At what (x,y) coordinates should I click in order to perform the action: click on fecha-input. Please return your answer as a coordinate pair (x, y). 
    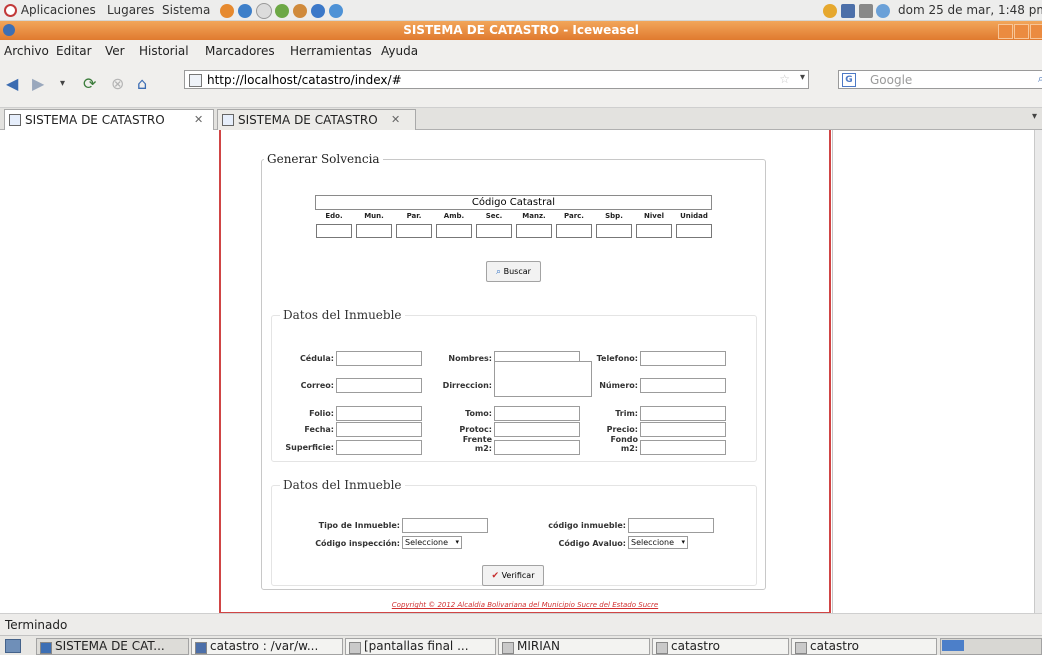
    Looking at the image, I should click on (379, 429).